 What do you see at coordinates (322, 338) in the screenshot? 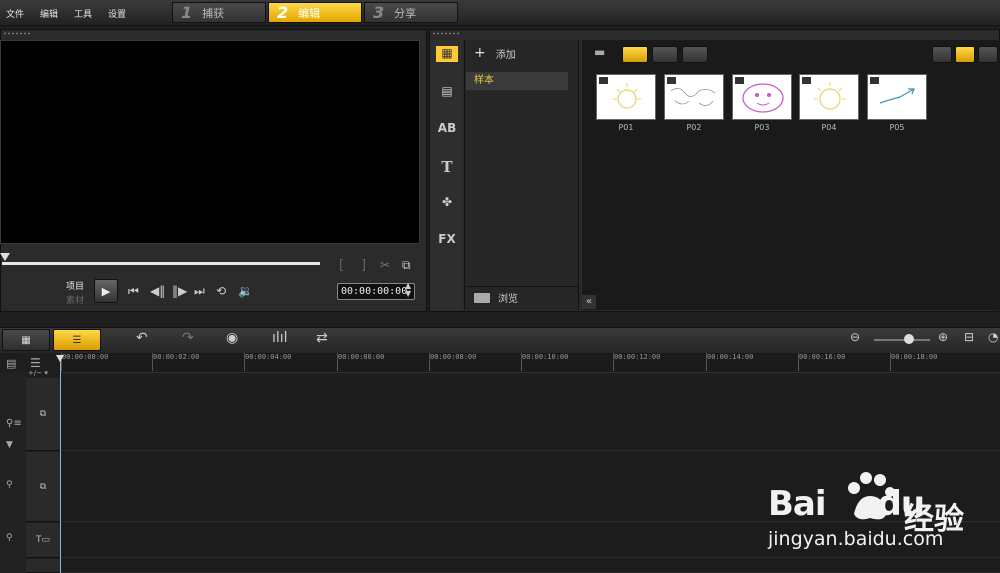
I see `auto-music-icon: ⇄` at bounding box center [322, 338].